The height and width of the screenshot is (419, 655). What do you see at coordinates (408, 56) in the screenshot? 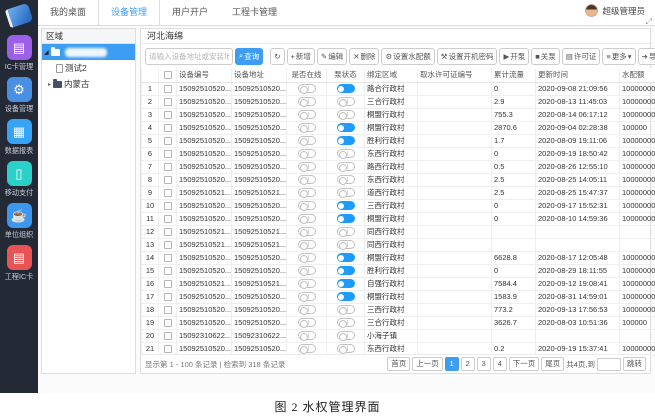
I see `toolbar-button-设置水配额: ⚙ 设置水配额` at bounding box center [408, 56].